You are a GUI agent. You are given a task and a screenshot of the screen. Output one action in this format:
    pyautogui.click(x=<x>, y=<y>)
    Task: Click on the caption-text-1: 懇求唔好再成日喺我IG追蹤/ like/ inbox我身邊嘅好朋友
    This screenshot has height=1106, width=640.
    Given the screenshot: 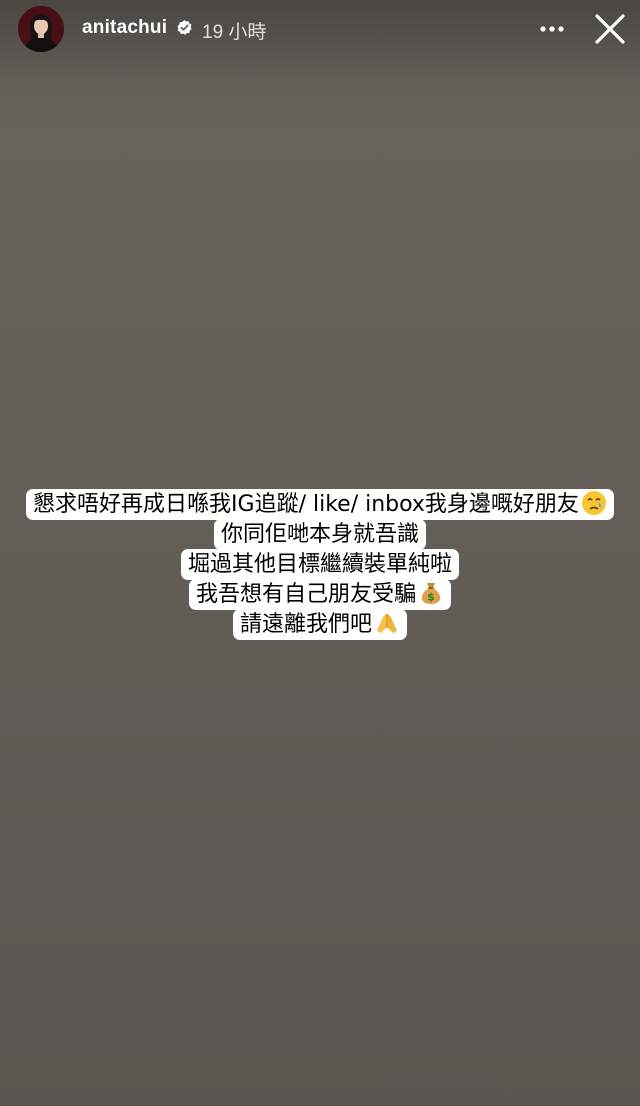 What is the action you would take?
    pyautogui.click(x=306, y=504)
    